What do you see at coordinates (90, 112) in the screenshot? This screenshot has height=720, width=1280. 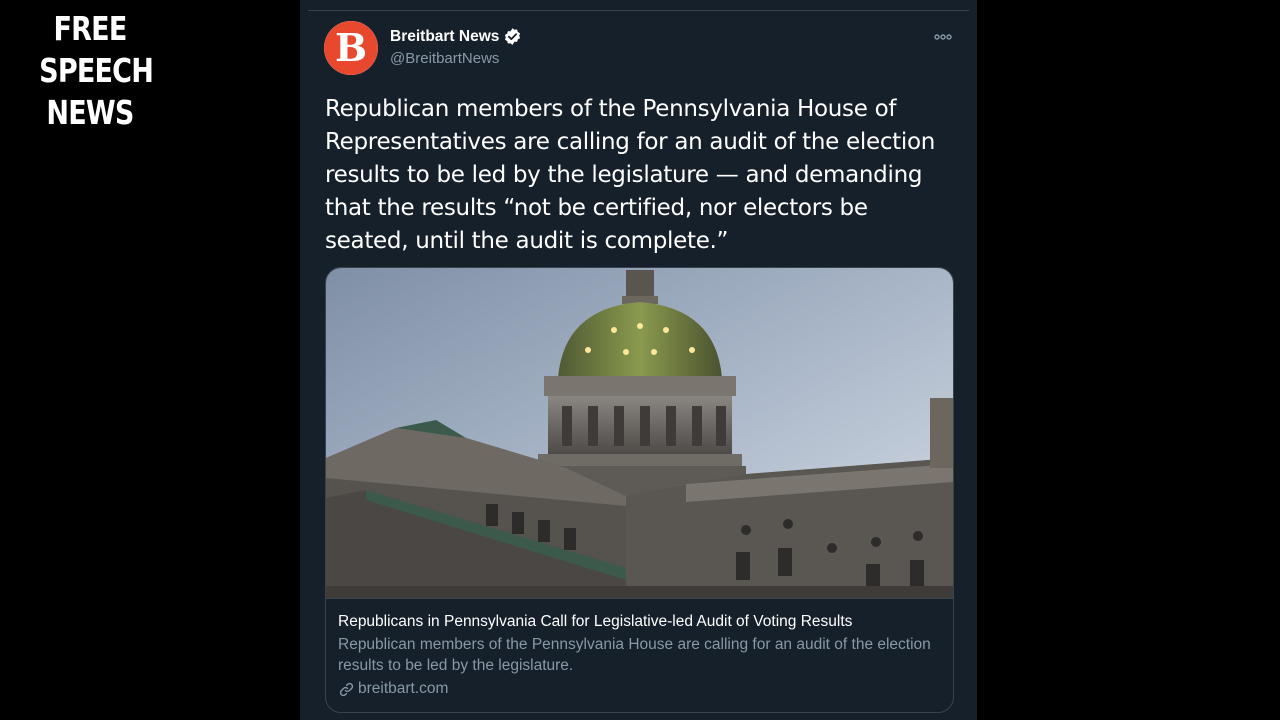 I see `watermark-line: NEWS` at bounding box center [90, 112].